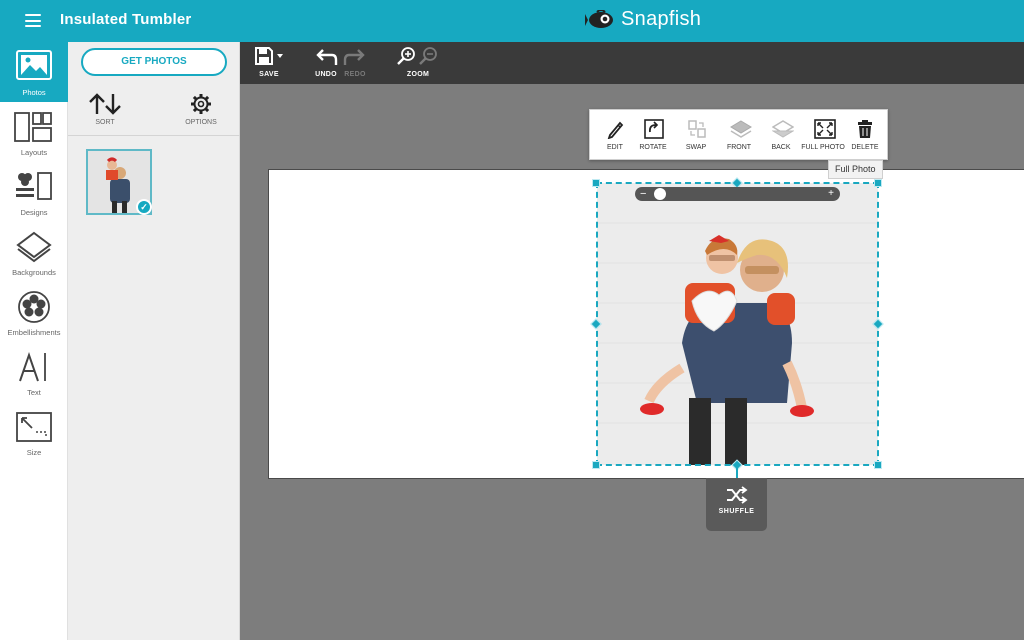  What do you see at coordinates (34, 307) in the screenshot?
I see `embellishments-icon` at bounding box center [34, 307].